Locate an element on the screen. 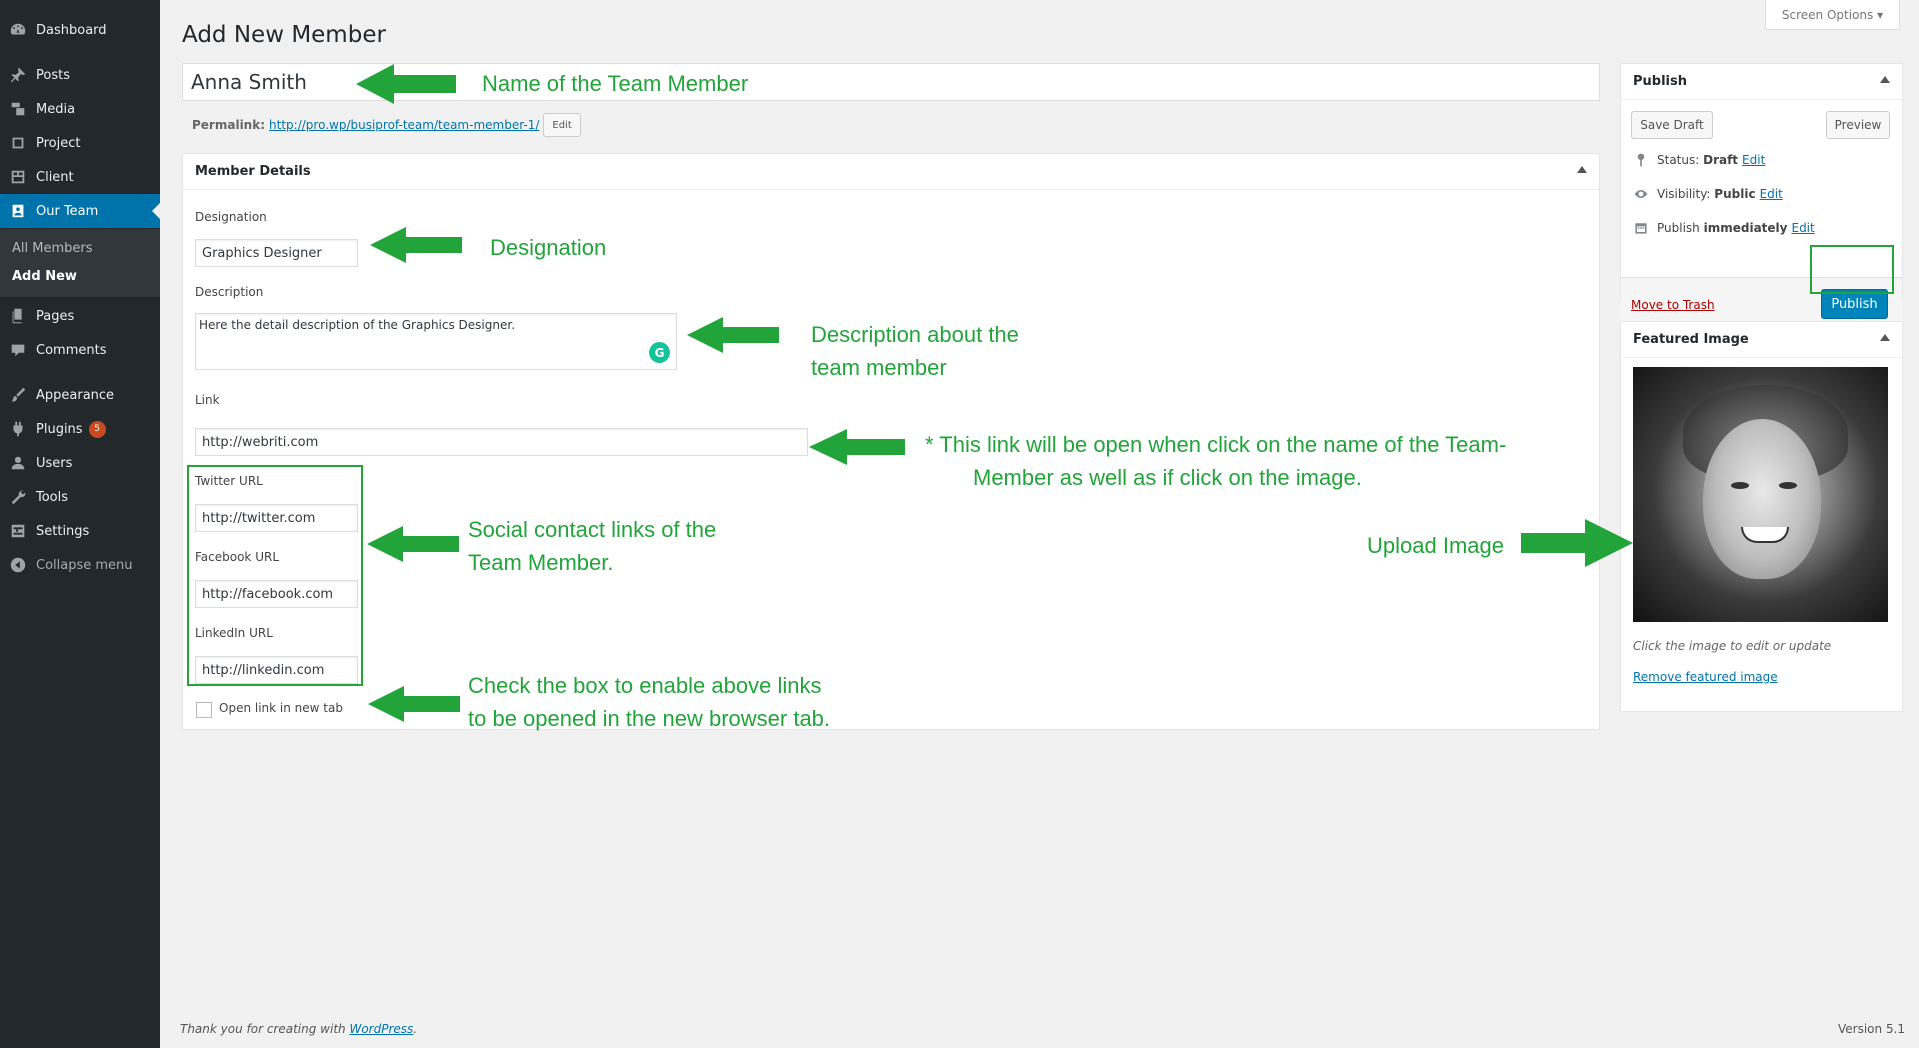  plugin-icon is located at coordinates (18, 429).